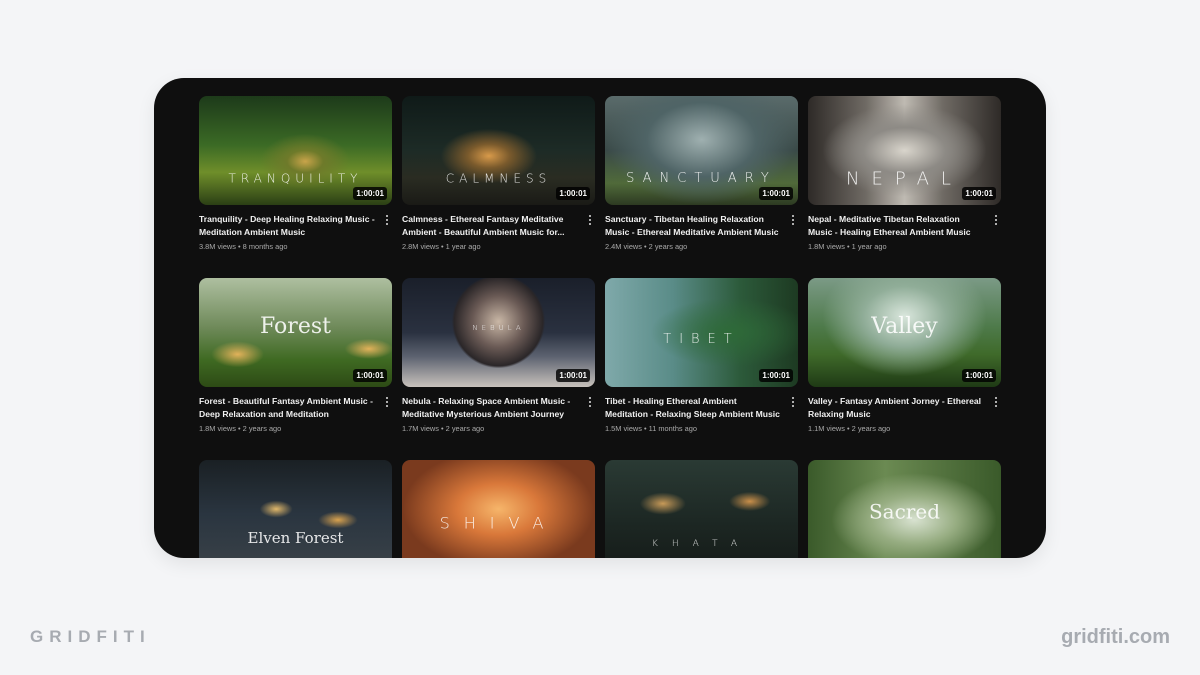 This screenshot has height=675, width=1200. Describe the element at coordinates (904, 511) in the screenshot. I see `thumbnail-title-text: Sacred` at that location.